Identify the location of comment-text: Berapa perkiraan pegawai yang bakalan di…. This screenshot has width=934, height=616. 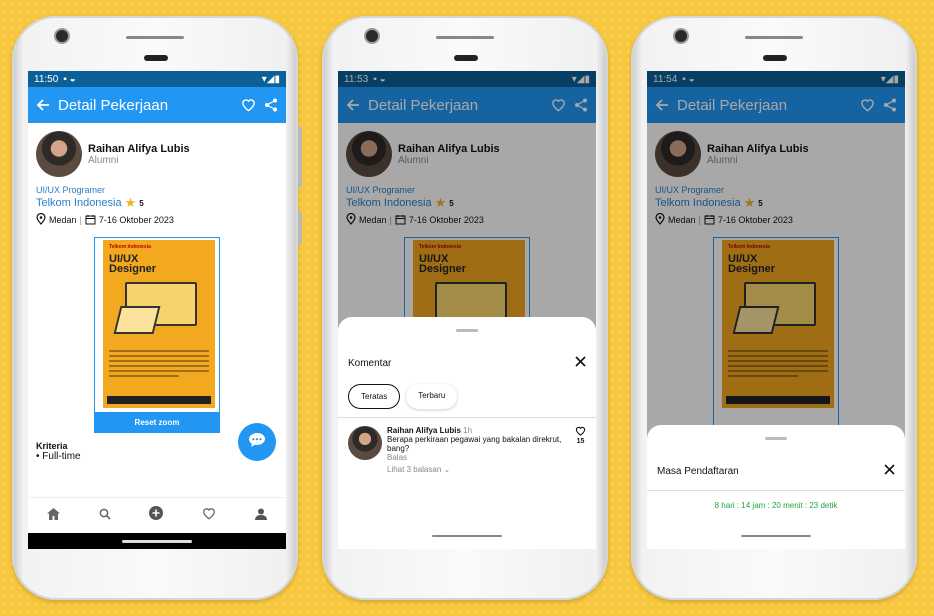
(474, 444).